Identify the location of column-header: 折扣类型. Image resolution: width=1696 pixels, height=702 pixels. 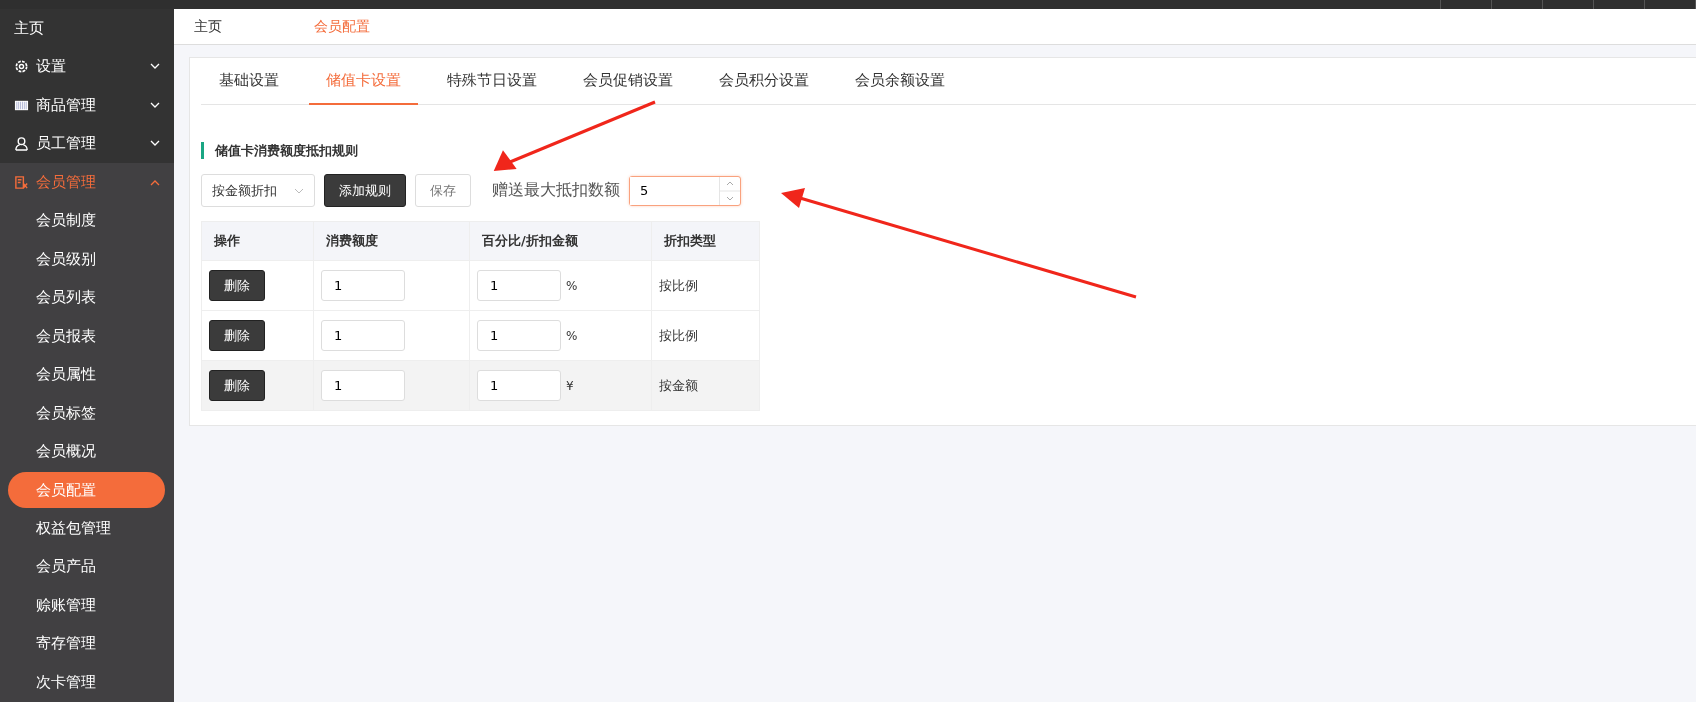
(705, 241).